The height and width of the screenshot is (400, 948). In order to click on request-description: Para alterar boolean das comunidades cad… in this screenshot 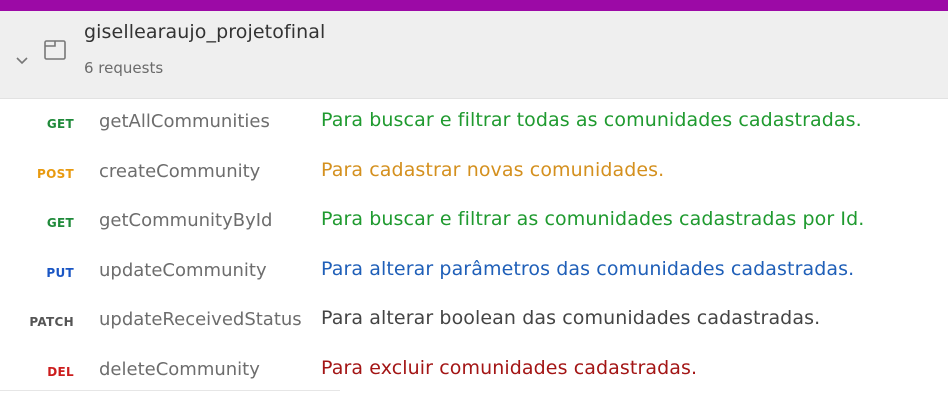, I will do `click(571, 318)`.